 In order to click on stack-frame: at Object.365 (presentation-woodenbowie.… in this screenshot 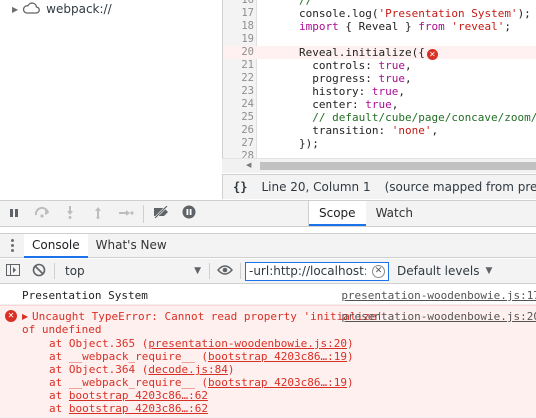, I will do `click(201, 343)`.